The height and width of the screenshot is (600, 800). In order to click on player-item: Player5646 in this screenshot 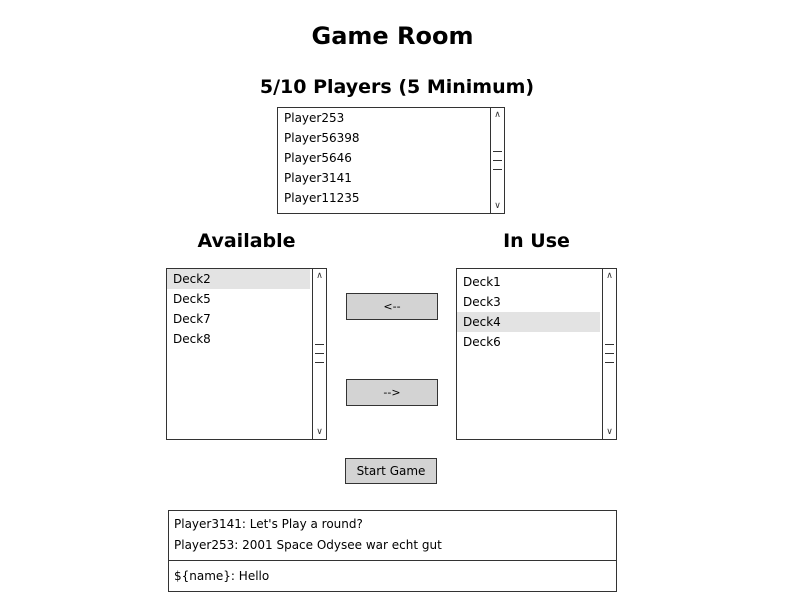, I will do `click(383, 158)`.